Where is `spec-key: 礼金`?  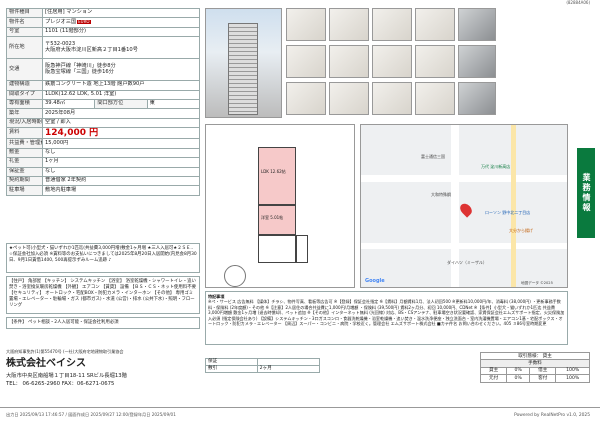 spec-key: 礼金 is located at coordinates (24, 162).